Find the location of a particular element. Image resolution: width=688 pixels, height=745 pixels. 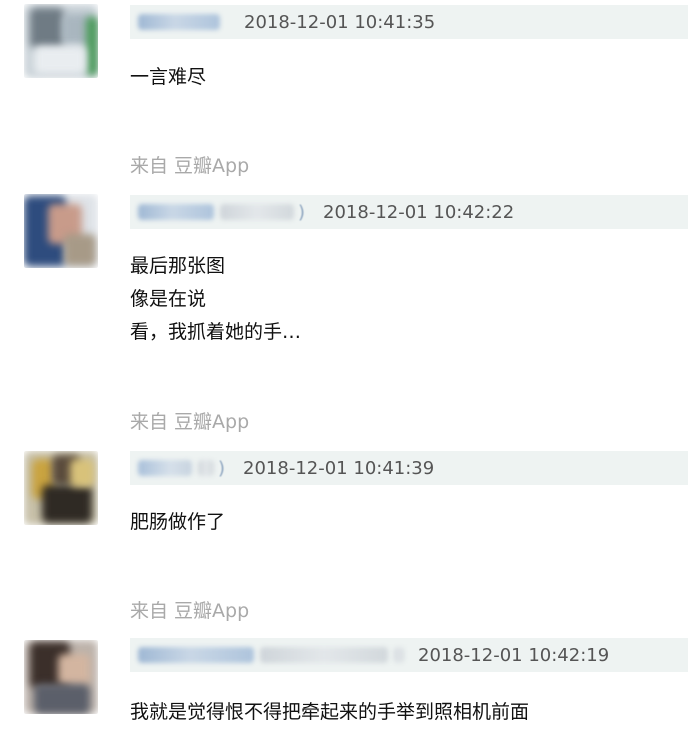

comment-meta-bar: ) 2018-12-01 10:41:39 is located at coordinates (409, 468).